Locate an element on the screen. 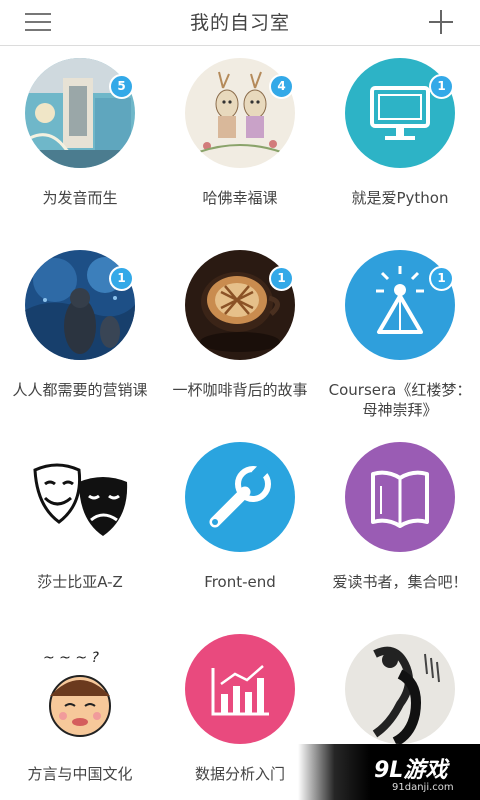 The image size is (480, 800). plus-icon is located at coordinates (441, 22).